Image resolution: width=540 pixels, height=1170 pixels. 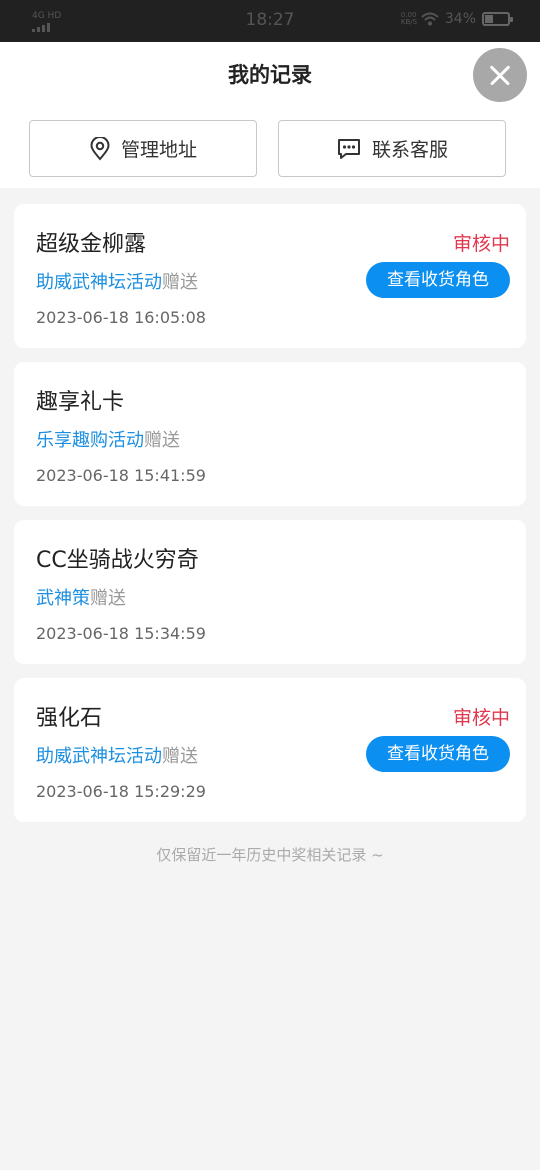 What do you see at coordinates (270, 115) in the screenshot?
I see `header: 我的记录 管理地址 联系客服` at bounding box center [270, 115].